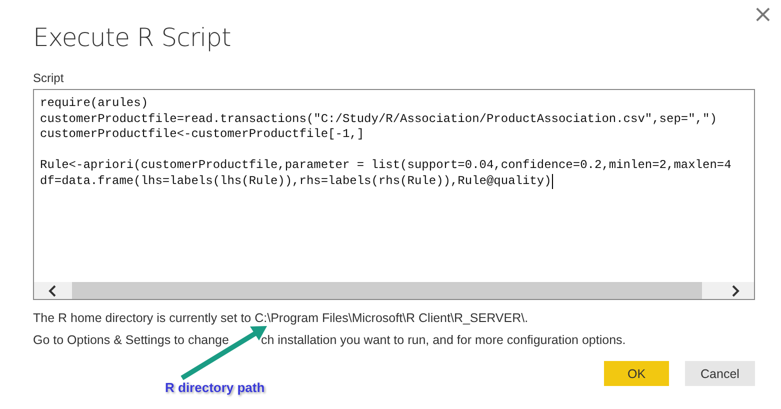 The image size is (781, 409). Describe the element at coordinates (720, 373) in the screenshot. I see `cancel-button: Cancel` at that location.